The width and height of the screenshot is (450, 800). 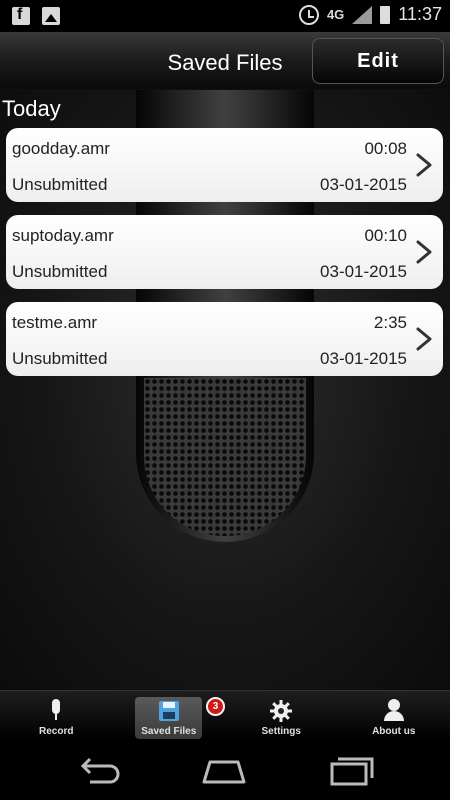 What do you see at coordinates (390, 322) in the screenshot?
I see `file-duration: 2:35` at bounding box center [390, 322].